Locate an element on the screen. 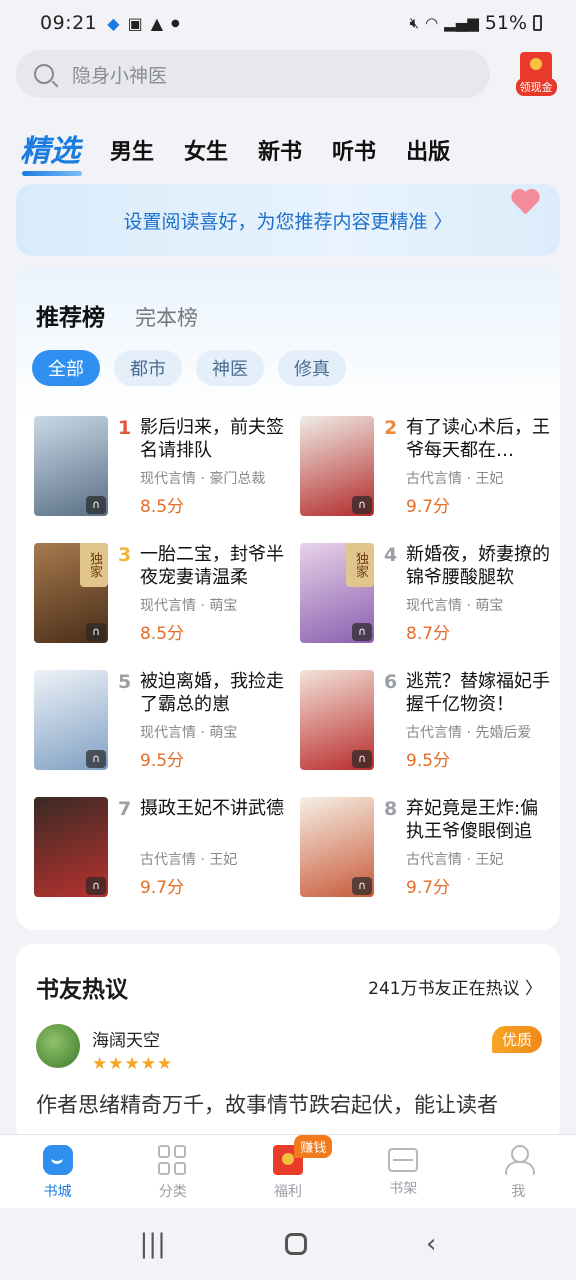  discussion-more-link: 241万书友正在热议 〉 is located at coordinates (455, 986).